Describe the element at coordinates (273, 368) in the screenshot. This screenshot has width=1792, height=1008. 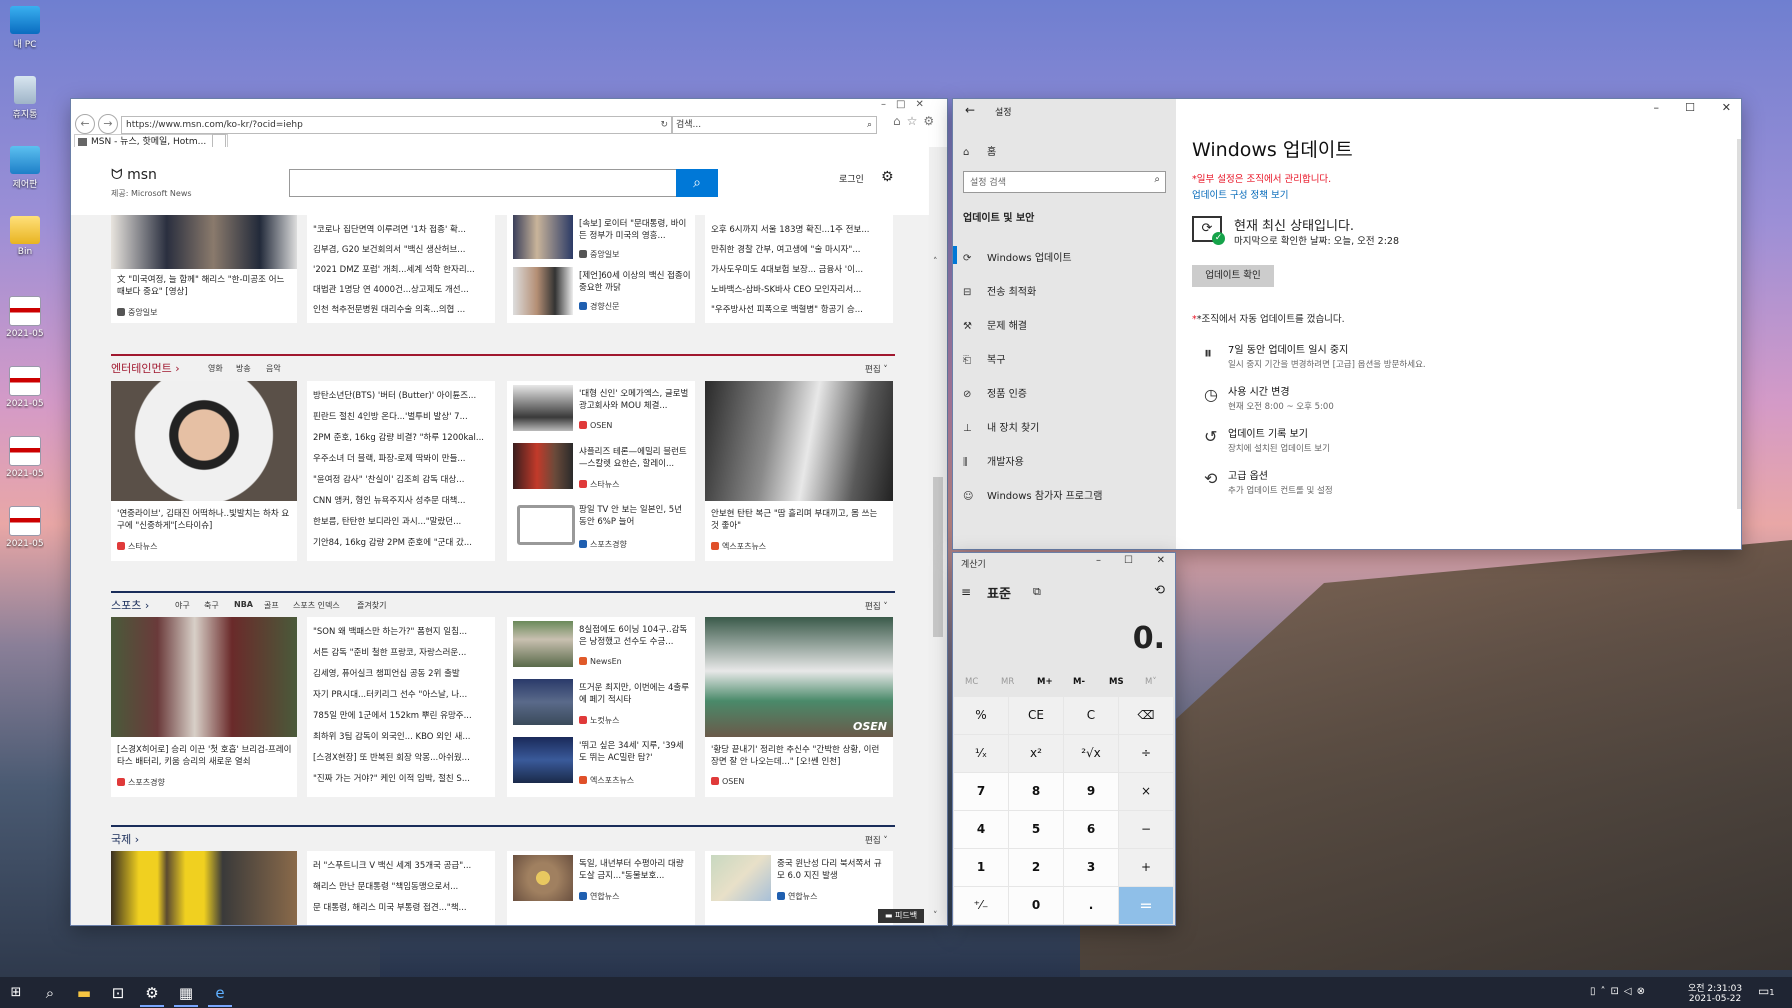
I see `section-tab: 음악` at that location.